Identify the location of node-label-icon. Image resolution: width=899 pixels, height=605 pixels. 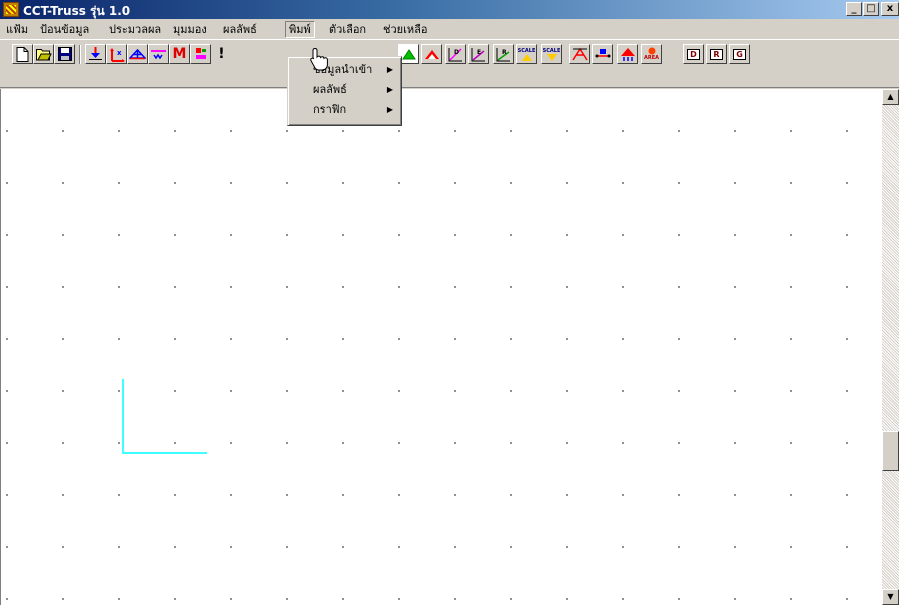
(602, 54).